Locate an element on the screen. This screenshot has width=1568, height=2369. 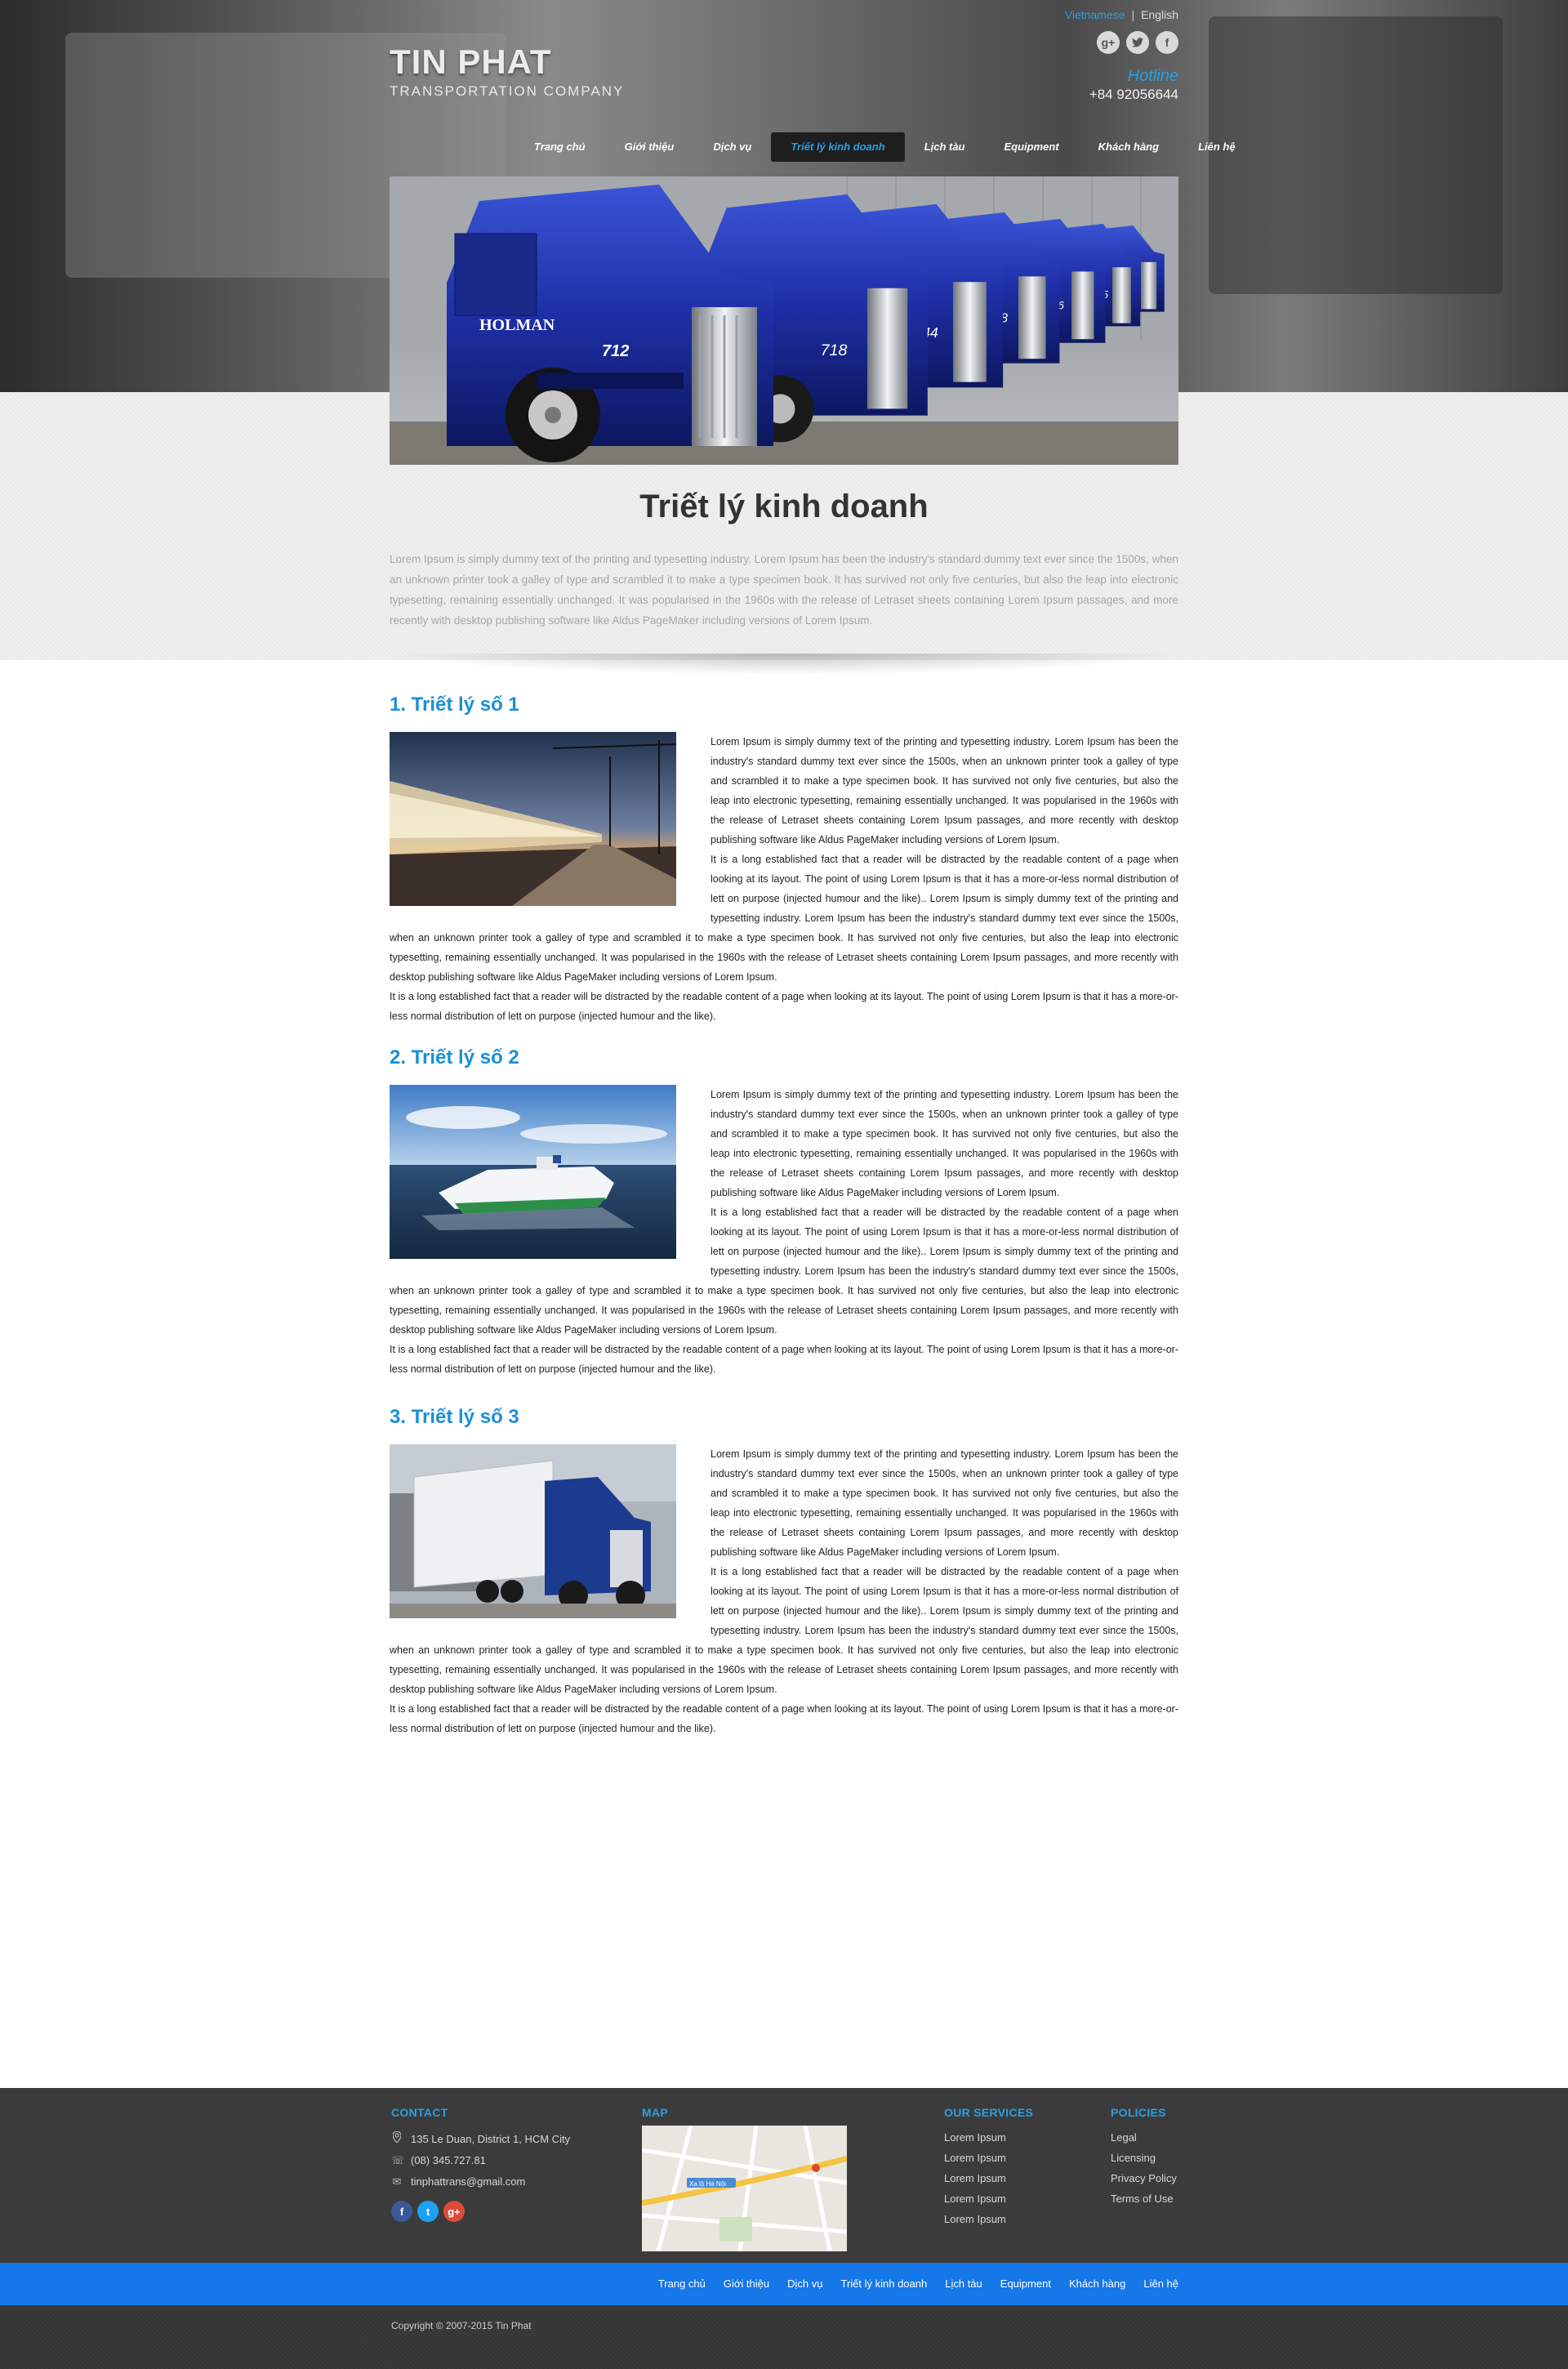
nav-item-home: Trang chủ is located at coordinates (559, 147).